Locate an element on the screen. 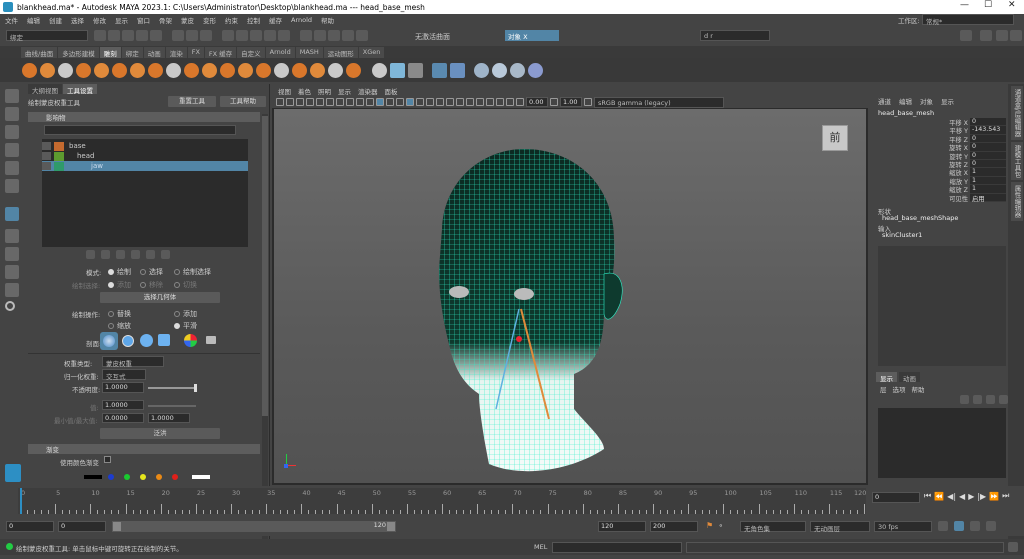  topology-icon is located at coordinates (517, 70).